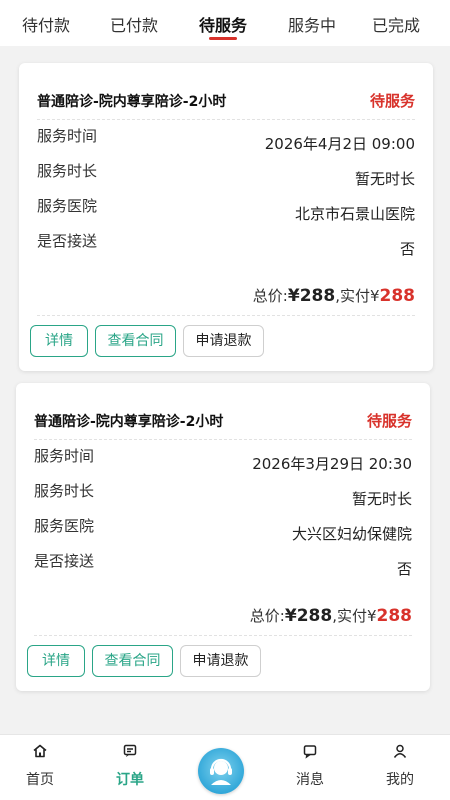  What do you see at coordinates (223, 38) in the screenshot?
I see `active-tab-indicator` at bounding box center [223, 38].